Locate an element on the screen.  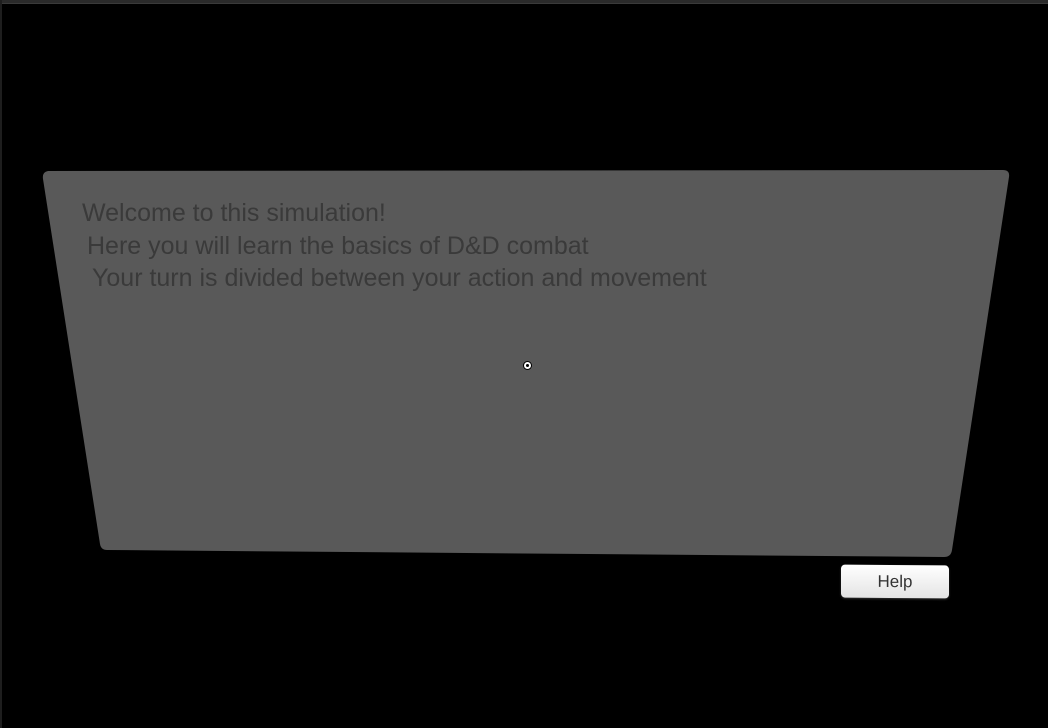
mouse-cursor-icon is located at coordinates (527, 365).